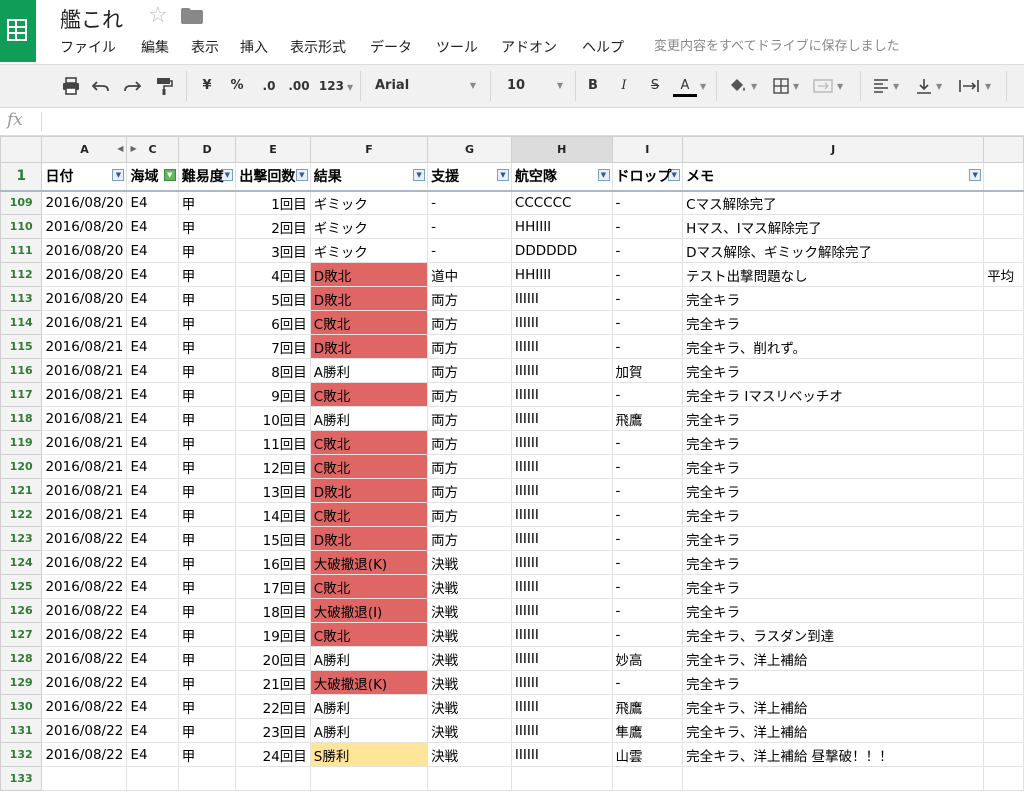 The image size is (1024, 804). Describe the element at coordinates (273, 730) in the screenshot. I see `sortie-cell: 23回目` at that location.